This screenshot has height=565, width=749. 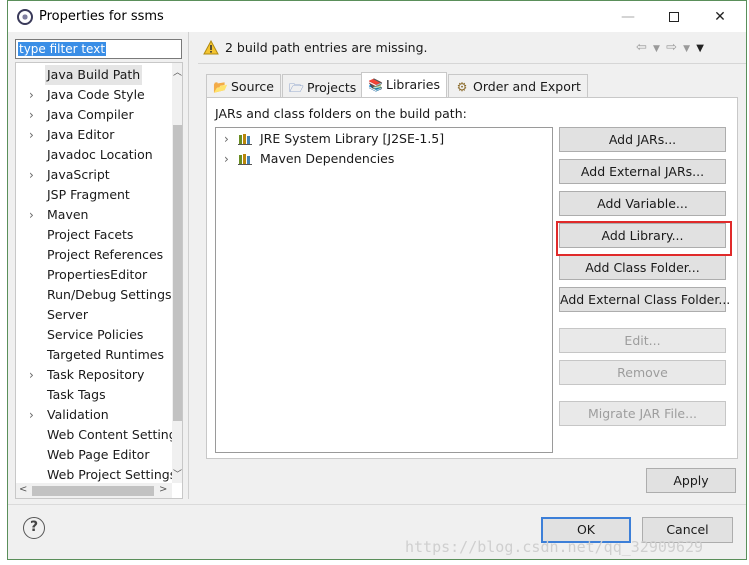 What do you see at coordinates (377, 504) in the screenshot?
I see `footer-divider` at bounding box center [377, 504].